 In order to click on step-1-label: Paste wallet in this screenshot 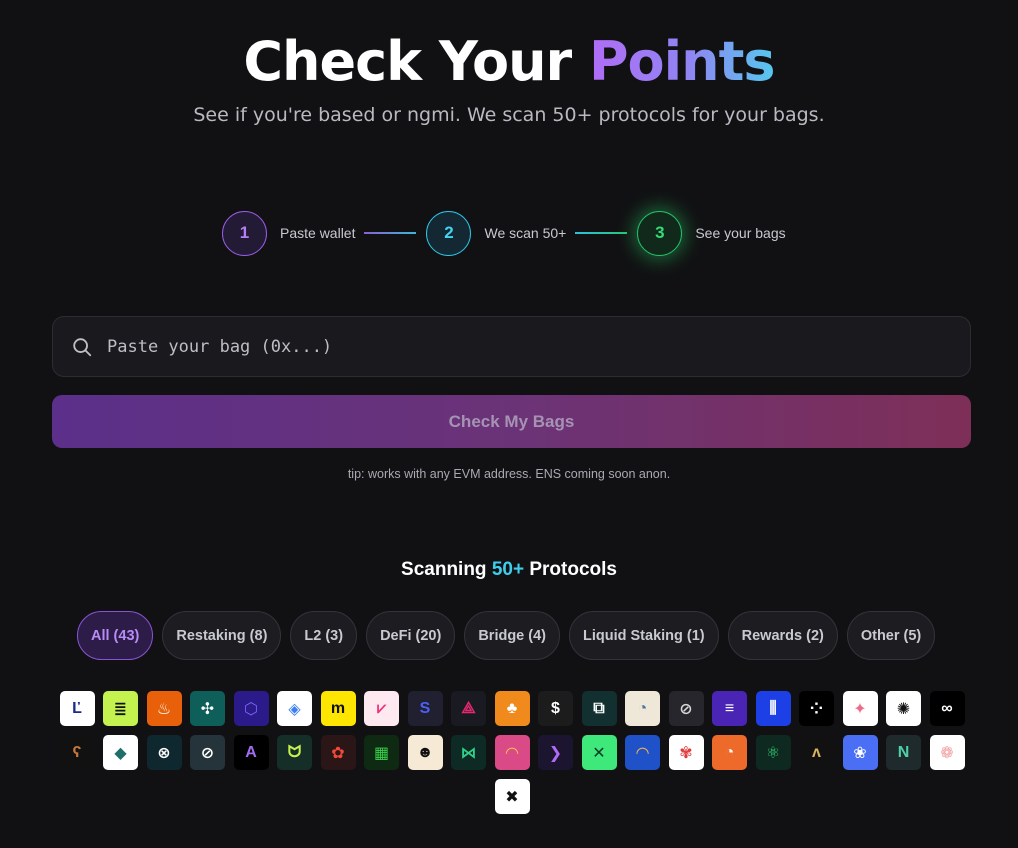, I will do `click(318, 233)`.